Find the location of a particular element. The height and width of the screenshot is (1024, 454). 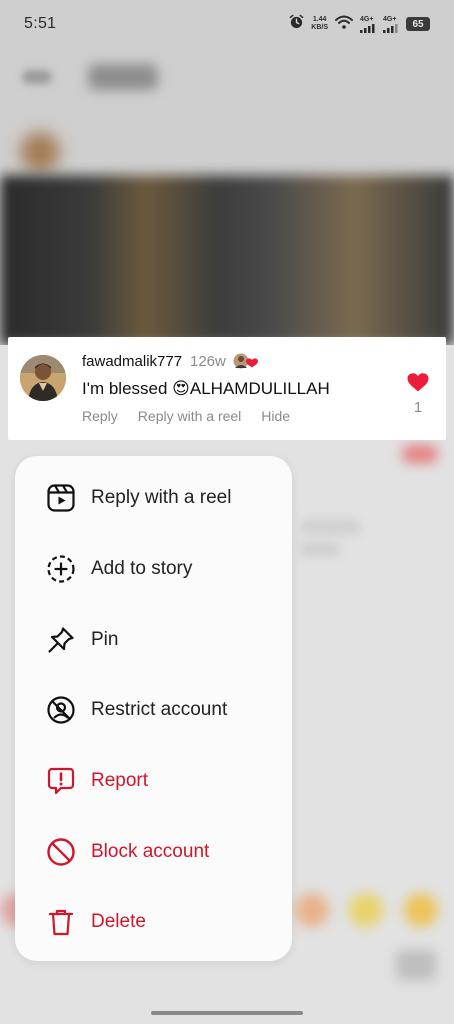

comment-username: fawadmalik777 is located at coordinates (132, 361).